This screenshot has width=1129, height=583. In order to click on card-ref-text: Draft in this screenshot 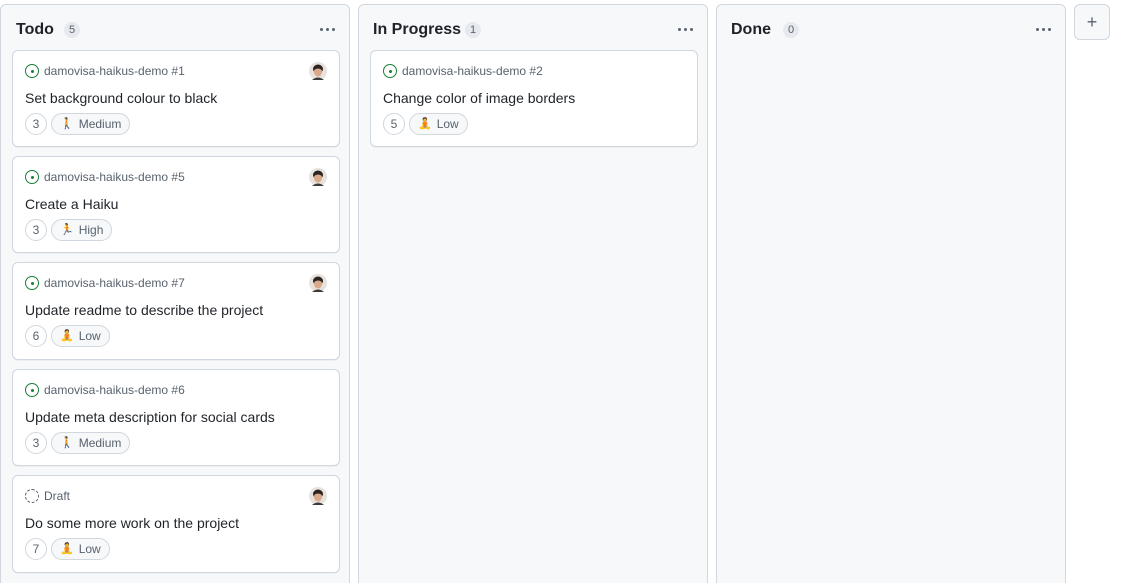, I will do `click(57, 496)`.